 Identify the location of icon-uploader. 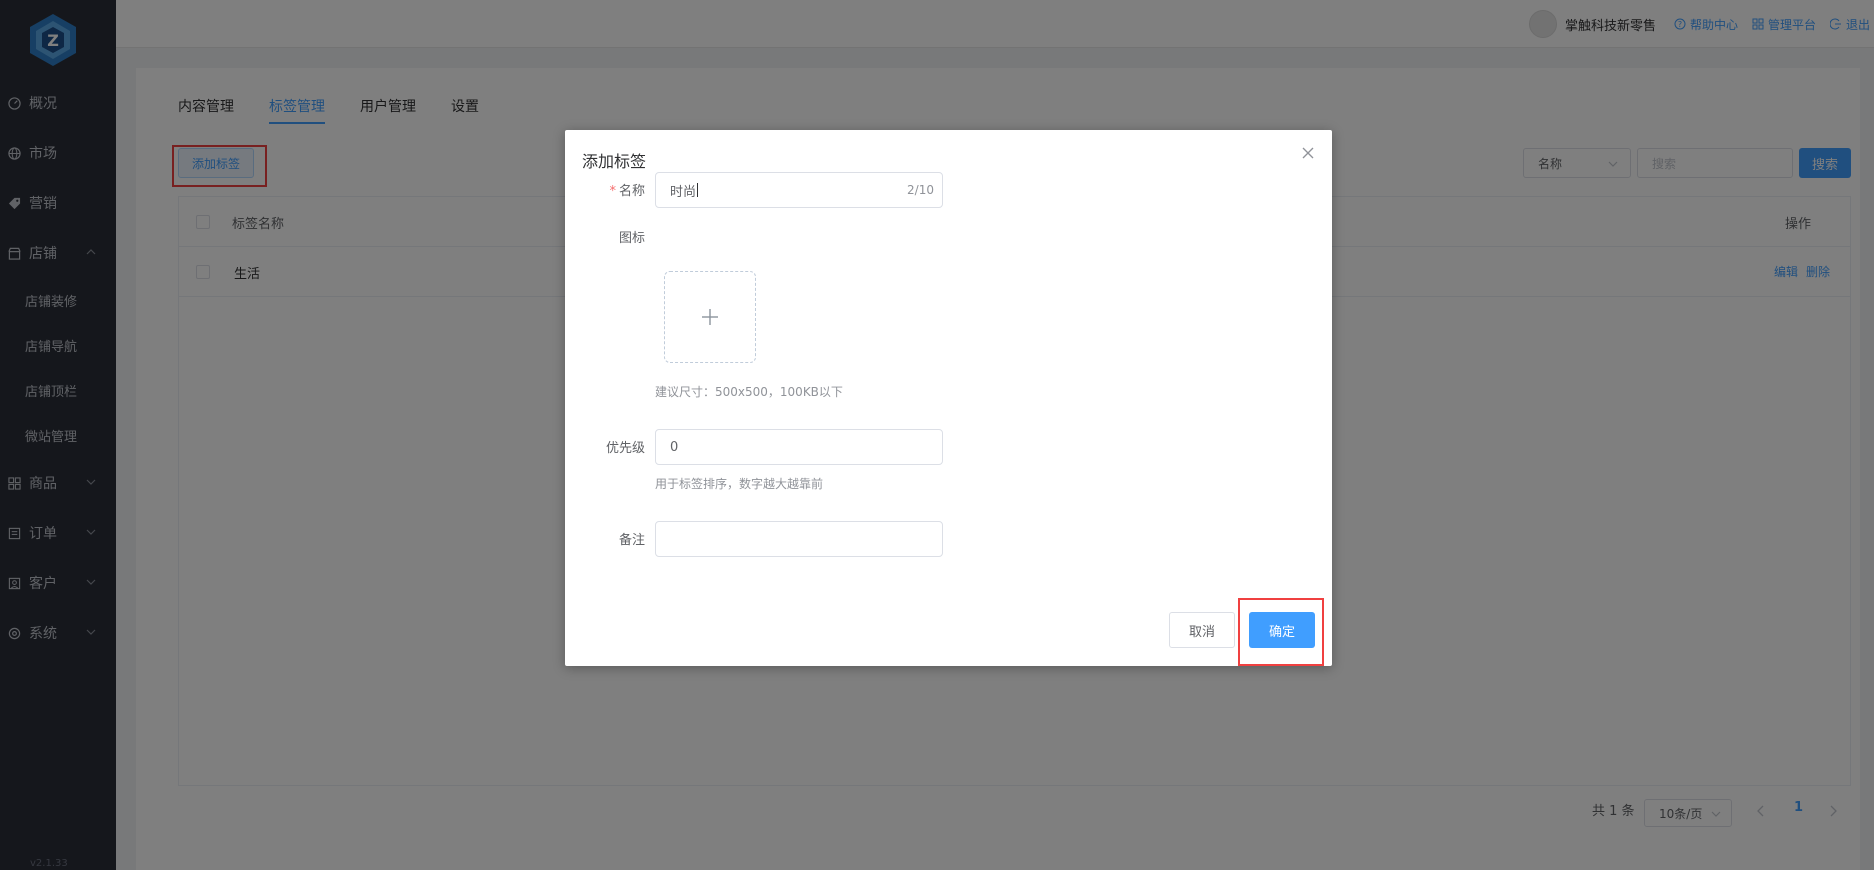
(710, 317).